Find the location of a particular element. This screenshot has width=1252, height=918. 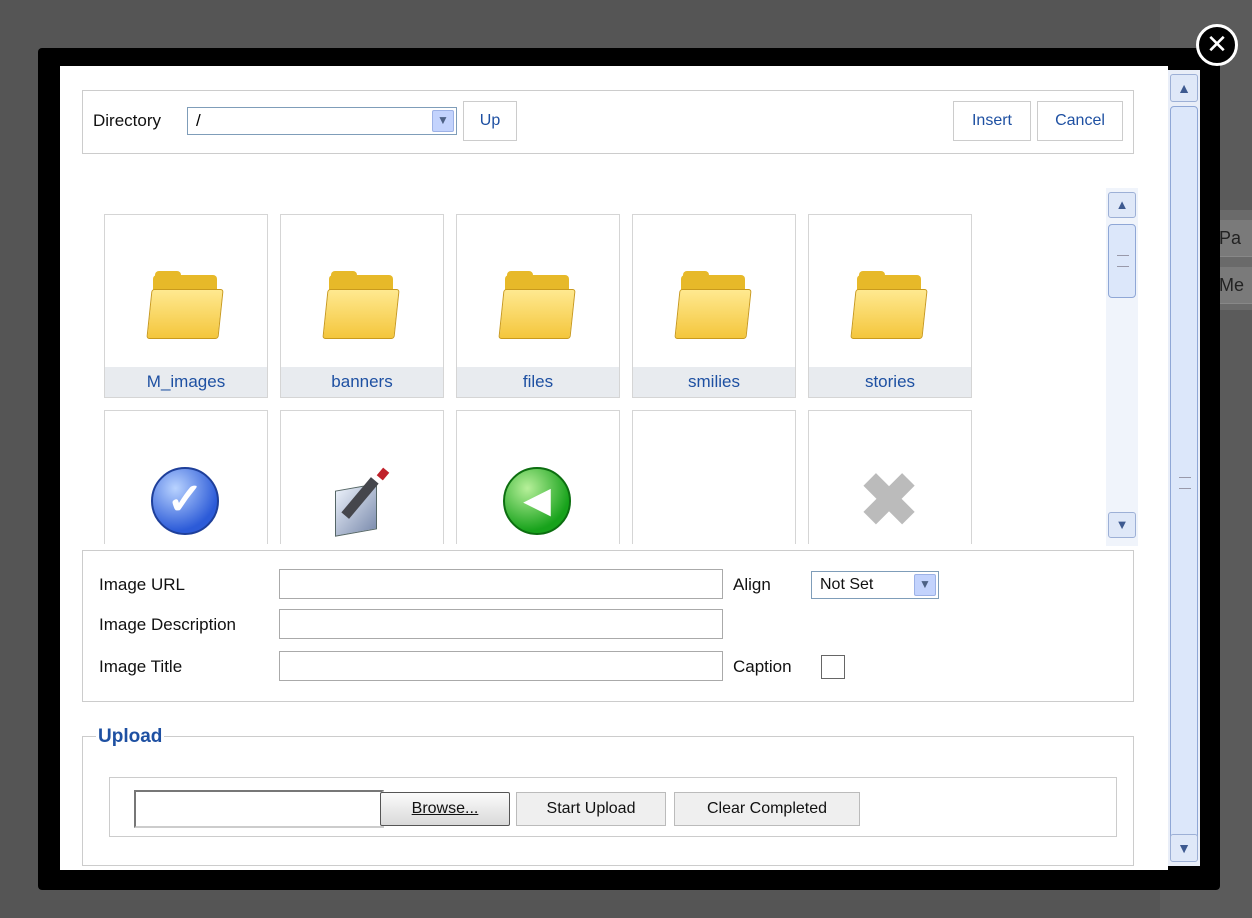

dialog-scrollbar: ▲ ▼ is located at coordinates (1184, 468).